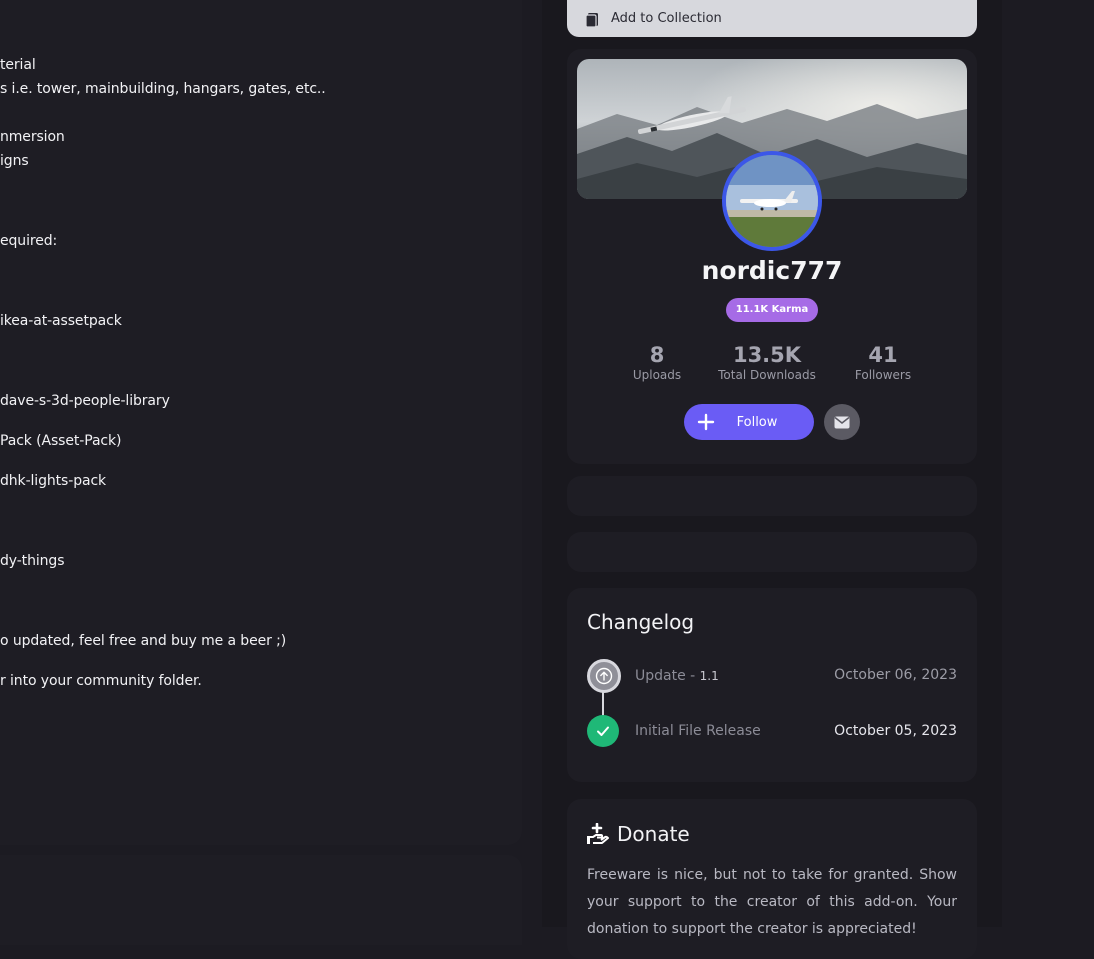 The height and width of the screenshot is (959, 1094). Describe the element at coordinates (598, 833) in the screenshot. I see `hand-donate-icon` at that location.